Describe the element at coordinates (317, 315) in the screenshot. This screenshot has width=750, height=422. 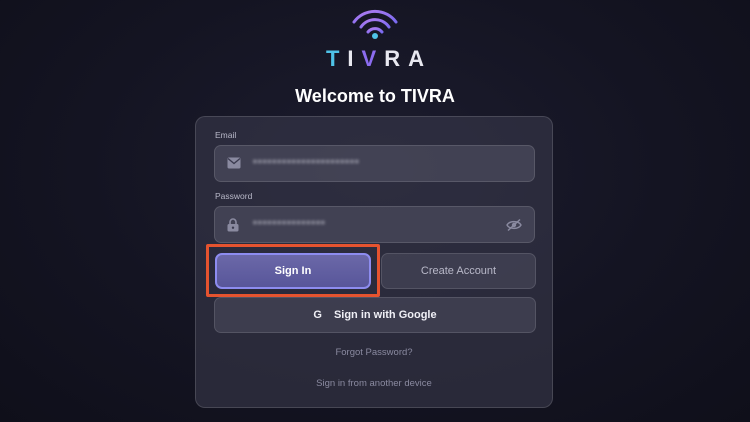
I see `google-icon: G` at that location.